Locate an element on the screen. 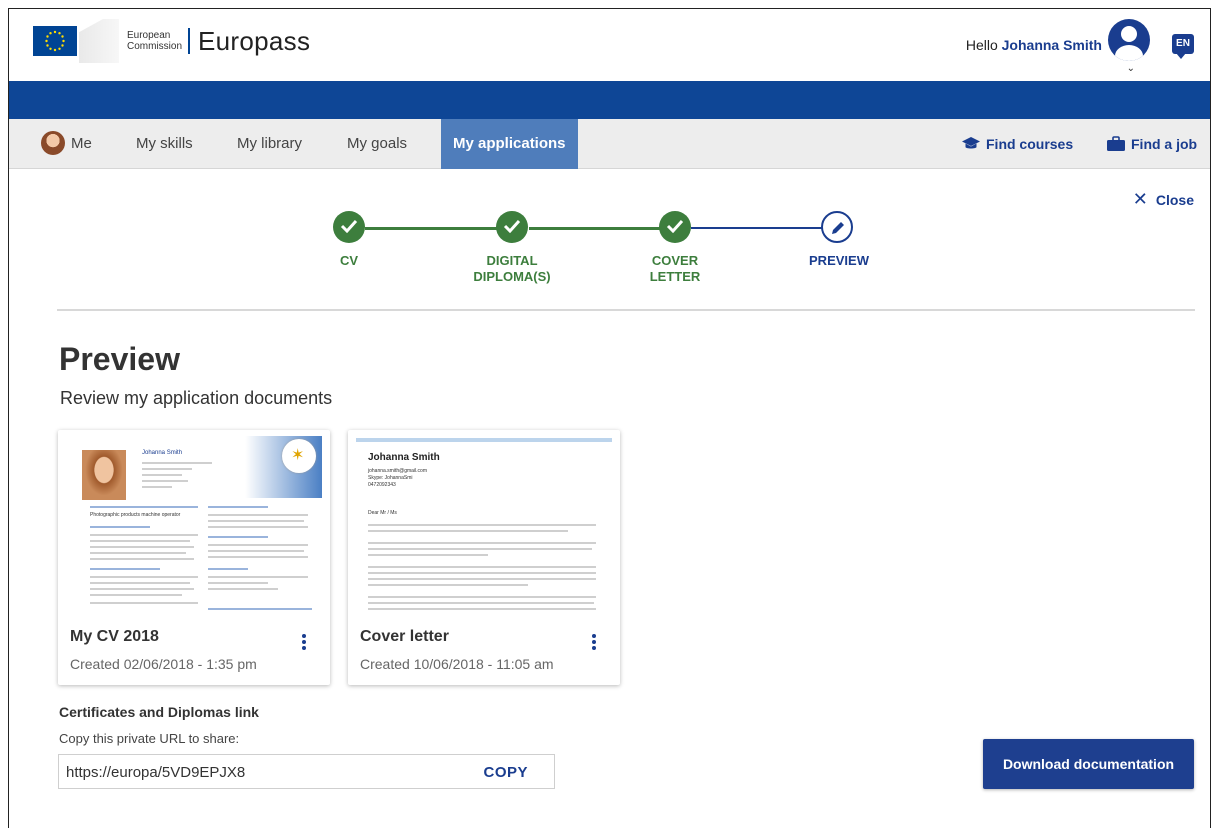  nav-item-me: Me is located at coordinates (66, 144).